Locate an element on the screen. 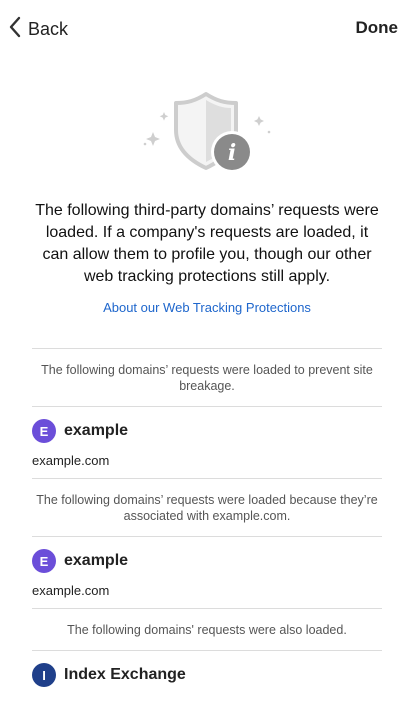 The height and width of the screenshot is (715, 414). nav-bar: Back Done is located at coordinates (207, 28).